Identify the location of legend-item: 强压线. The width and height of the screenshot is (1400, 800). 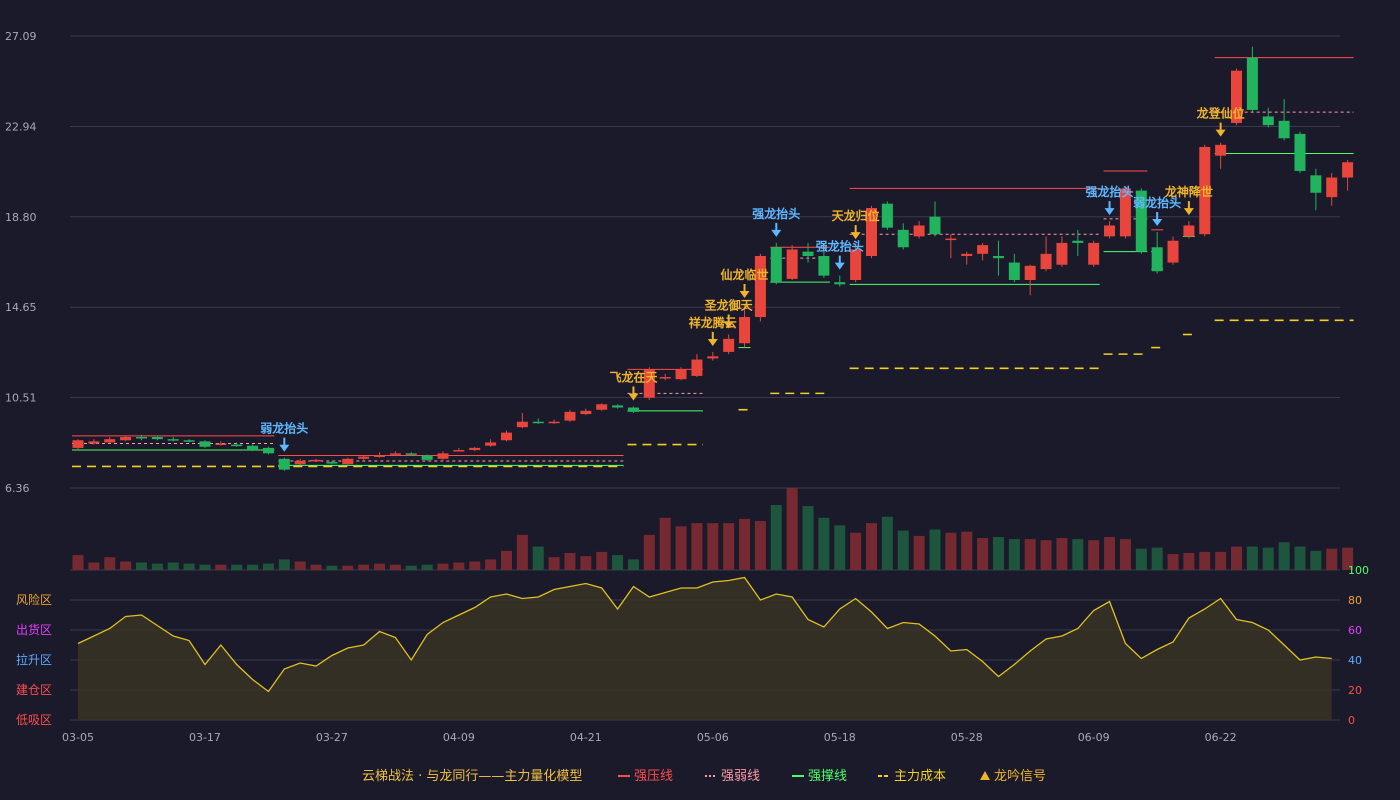
(645, 776).